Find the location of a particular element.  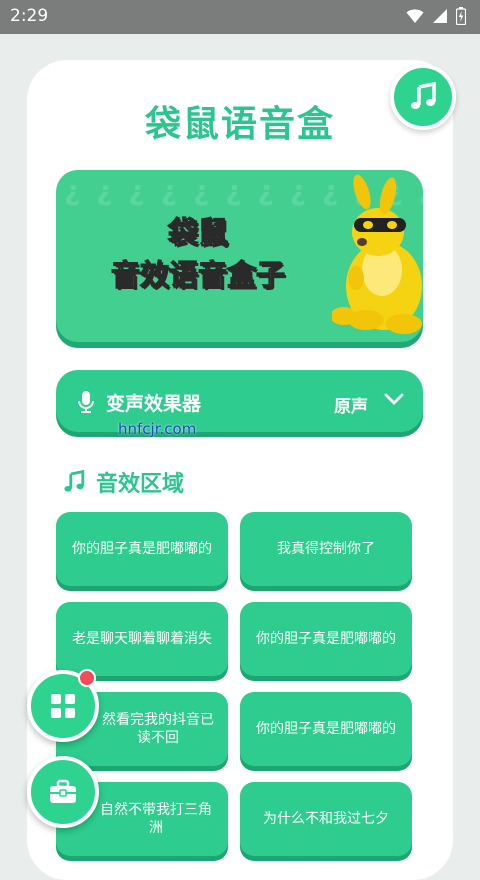

sound-section-header: 音效区域 is located at coordinates (123, 482).